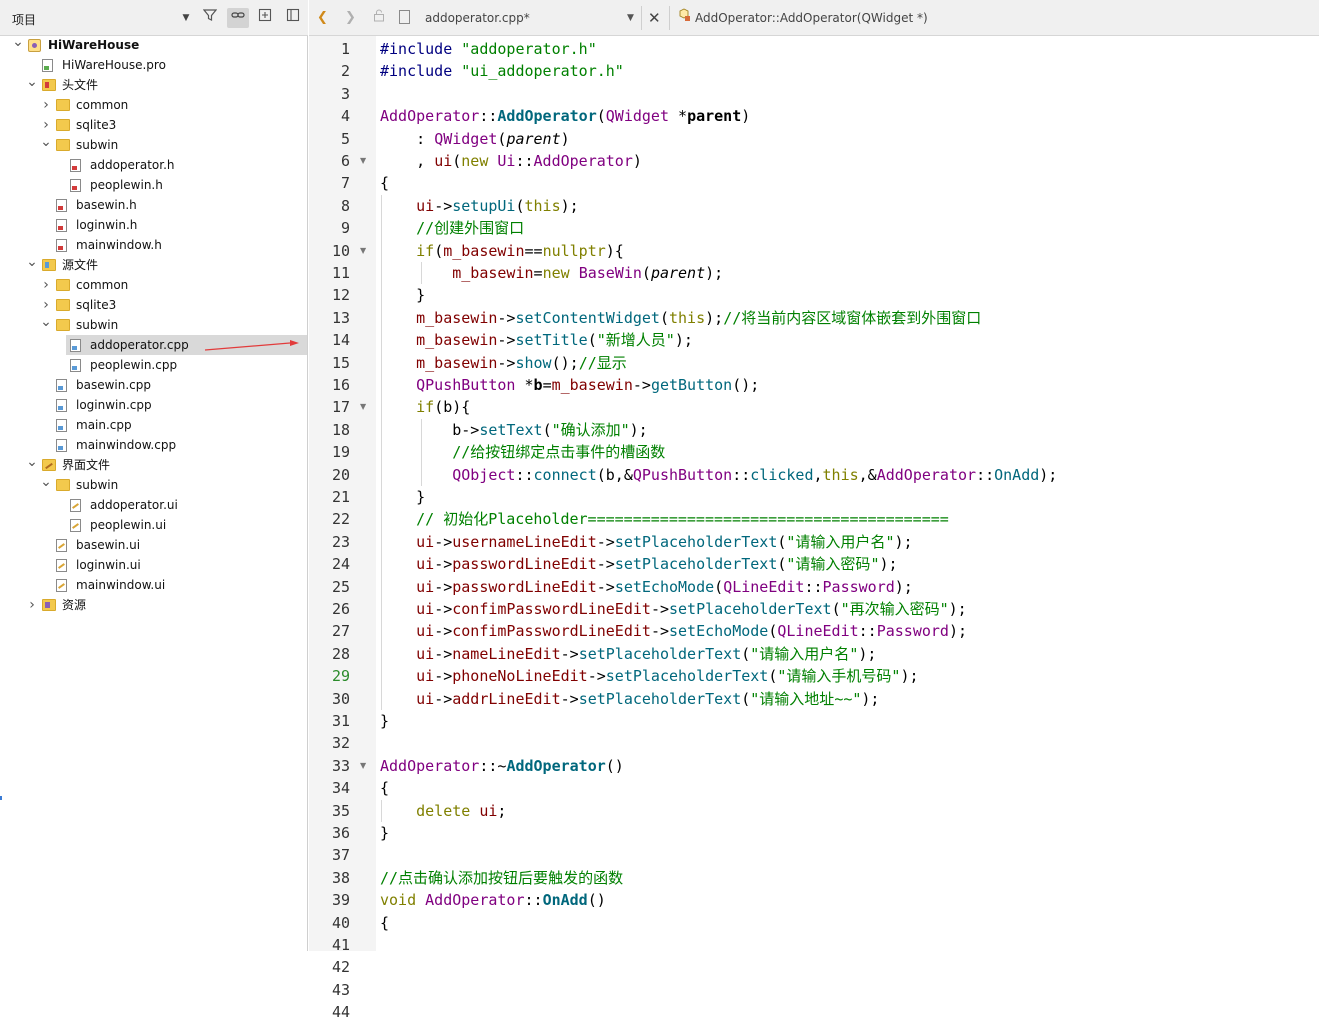 This screenshot has height=1023, width=1319. What do you see at coordinates (750, 609) in the screenshot?
I see `code-token: setPlaceholderText` at bounding box center [750, 609].